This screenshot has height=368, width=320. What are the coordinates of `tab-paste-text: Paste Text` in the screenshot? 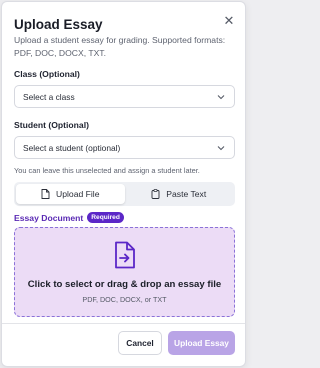 It's located at (179, 194).